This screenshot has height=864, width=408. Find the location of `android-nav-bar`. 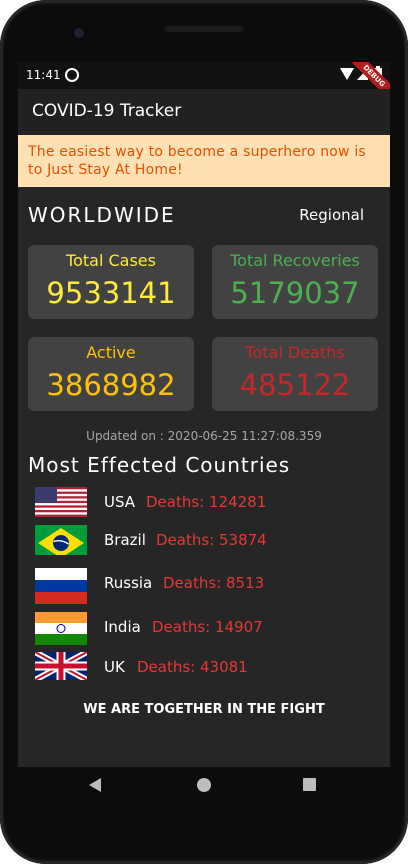

android-nav-bar is located at coordinates (204, 787).